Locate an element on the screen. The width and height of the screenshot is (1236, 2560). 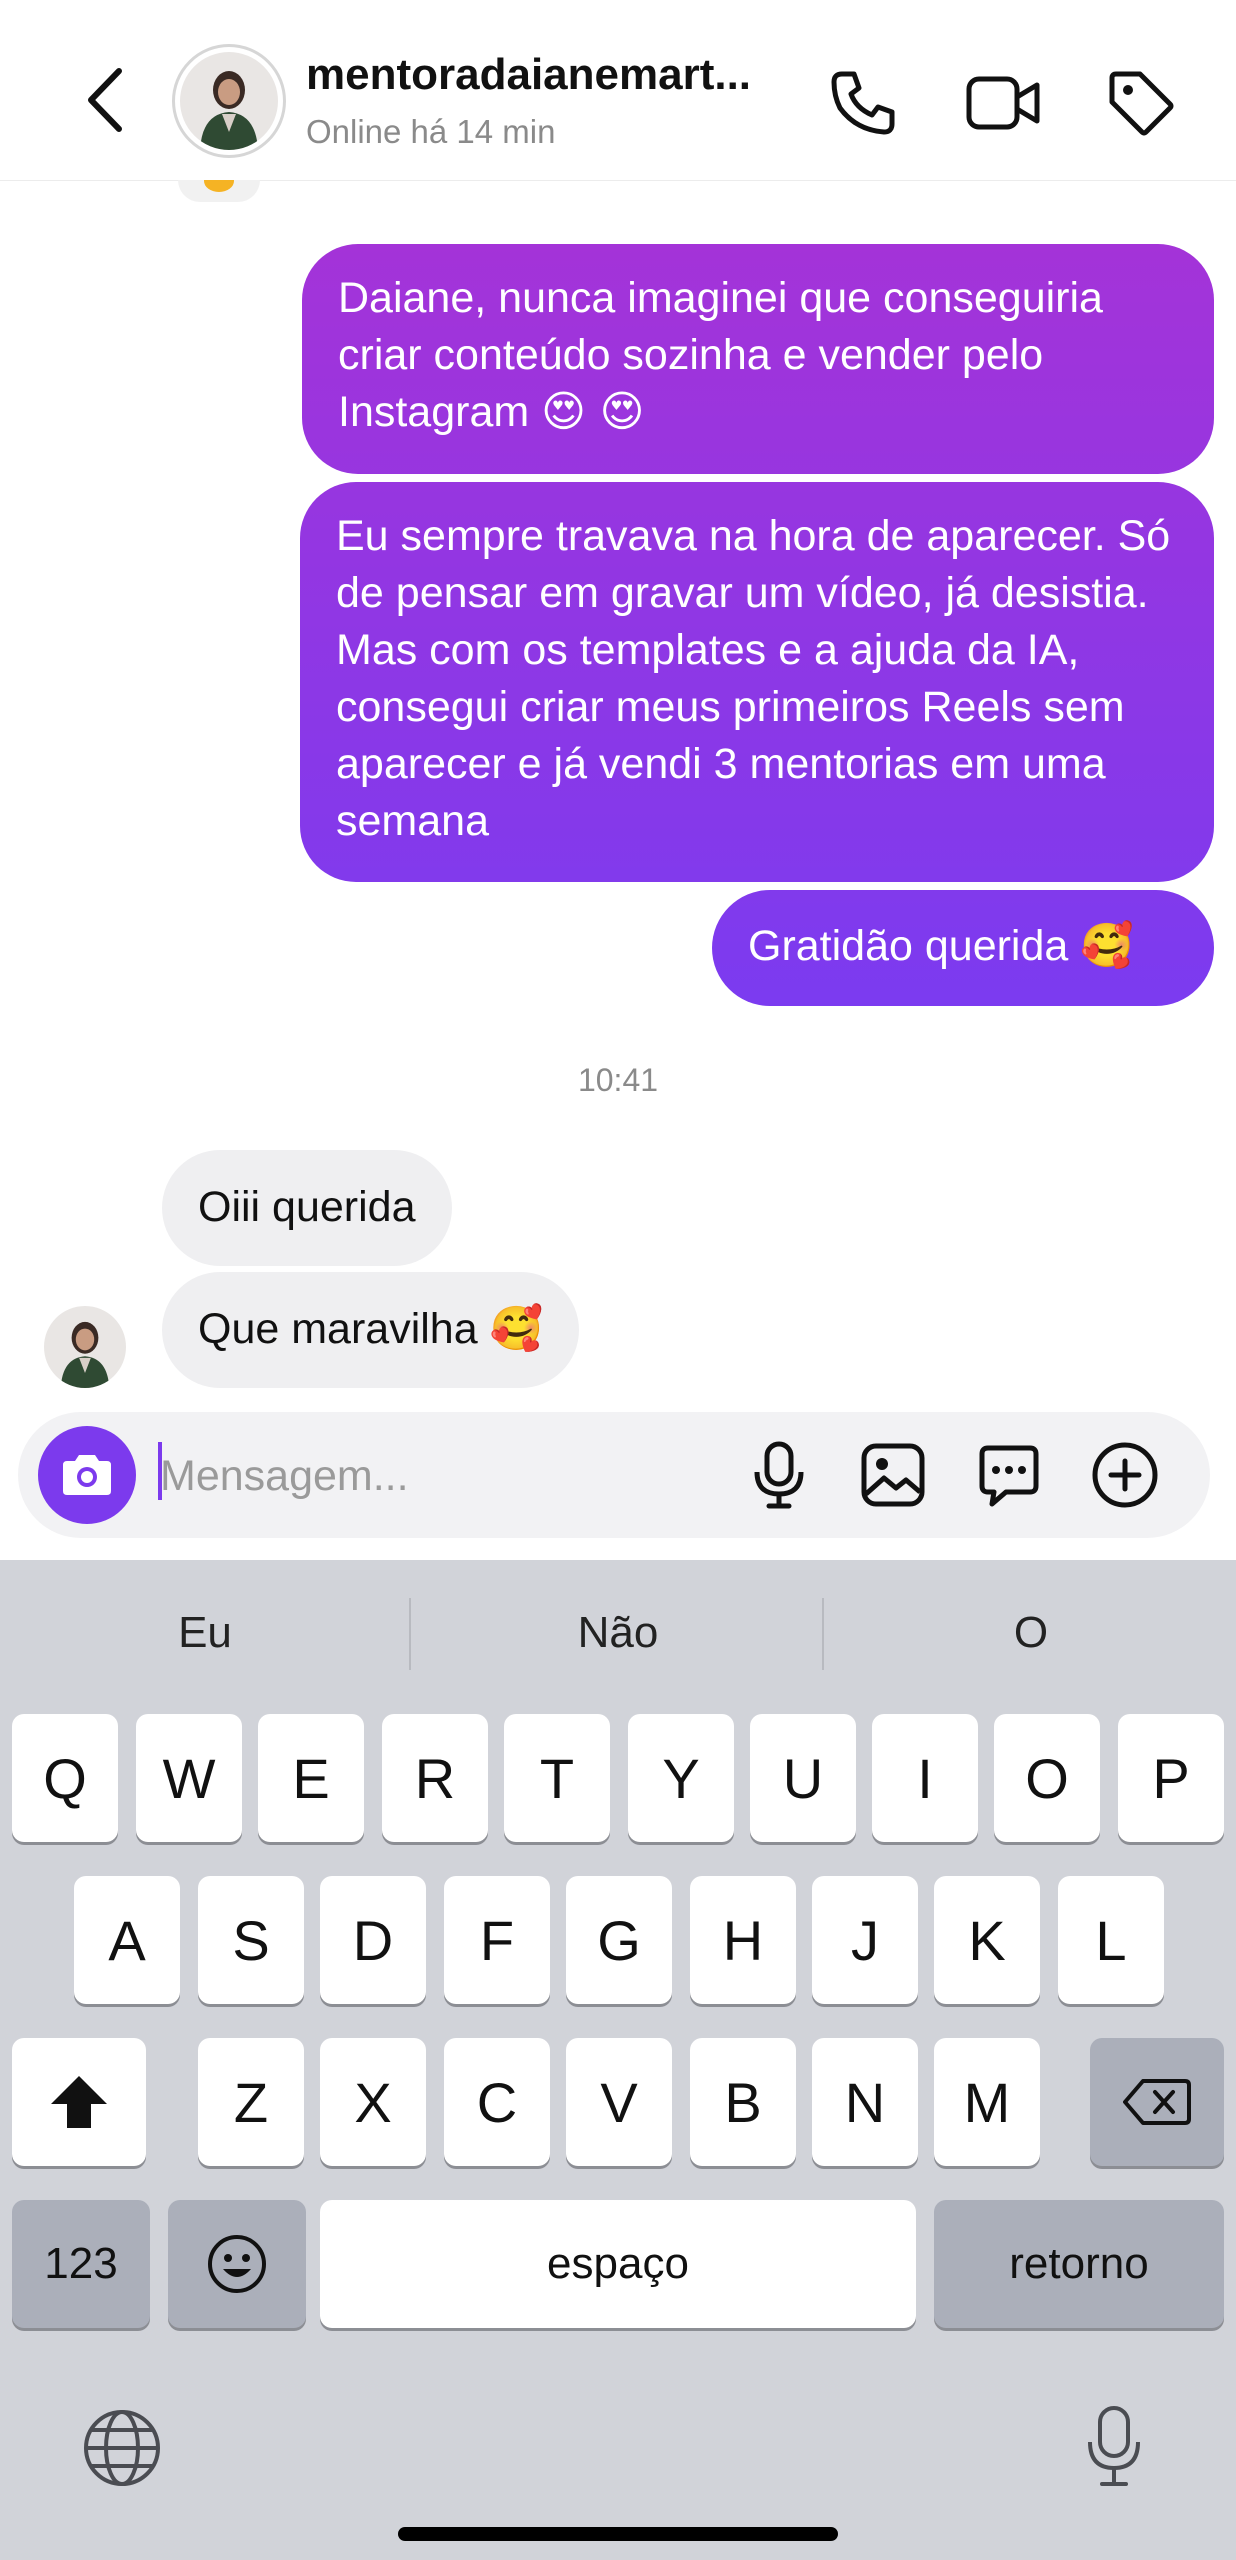
key-k: K is located at coordinates (987, 1940).